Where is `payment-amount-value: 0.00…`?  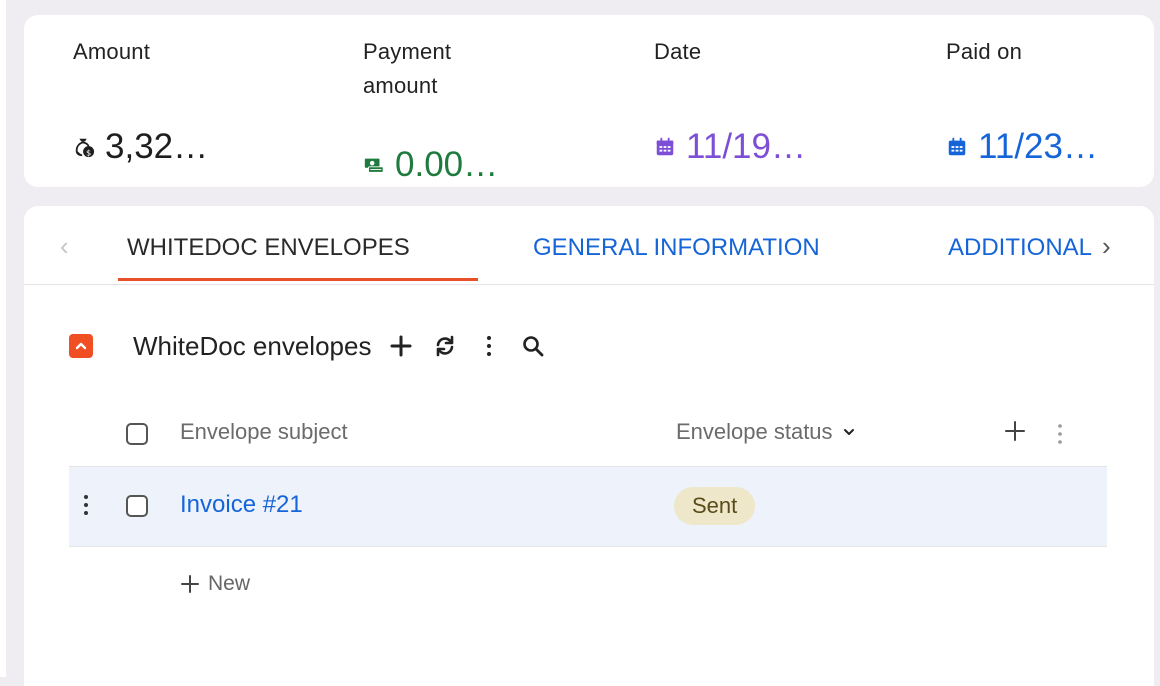
payment-amount-value: 0.00… is located at coordinates (447, 164).